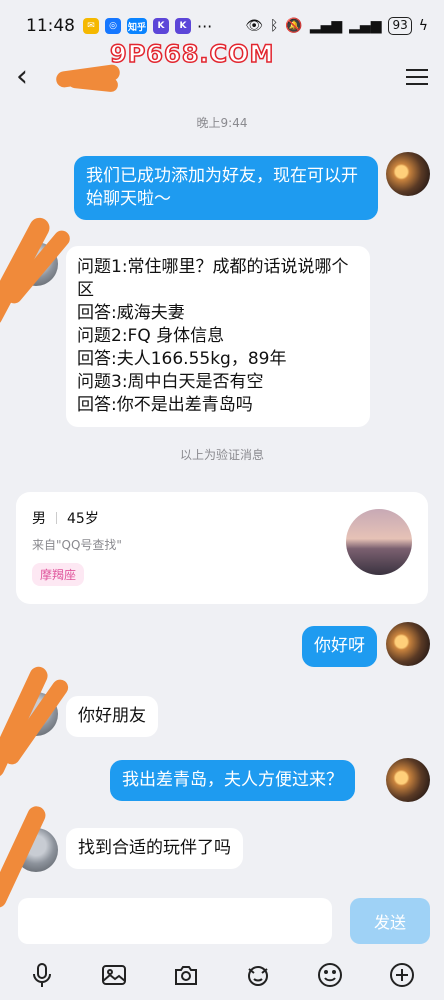 The image size is (444, 1000). Describe the element at coordinates (222, 975) in the screenshot. I see `input-toolbar` at that location.